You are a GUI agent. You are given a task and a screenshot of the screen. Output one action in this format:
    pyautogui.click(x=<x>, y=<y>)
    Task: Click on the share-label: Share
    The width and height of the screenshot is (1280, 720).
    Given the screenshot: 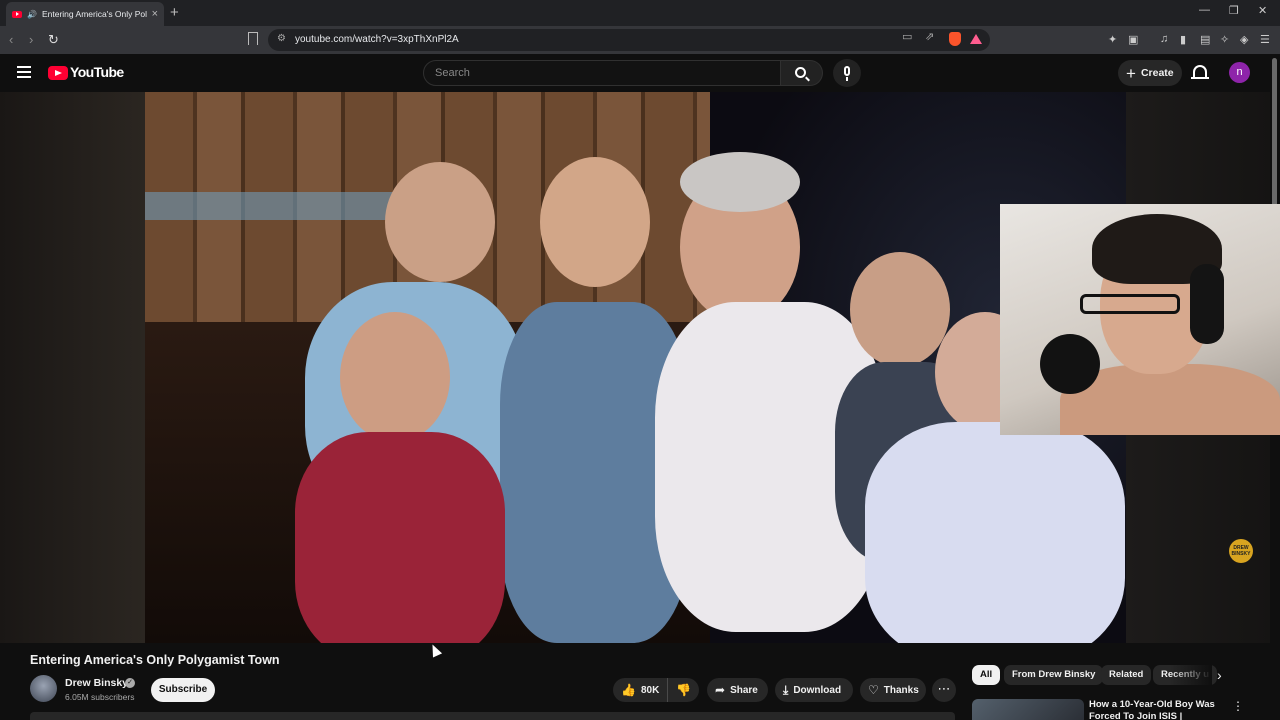 What is the action you would take?
    pyautogui.click(x=744, y=690)
    